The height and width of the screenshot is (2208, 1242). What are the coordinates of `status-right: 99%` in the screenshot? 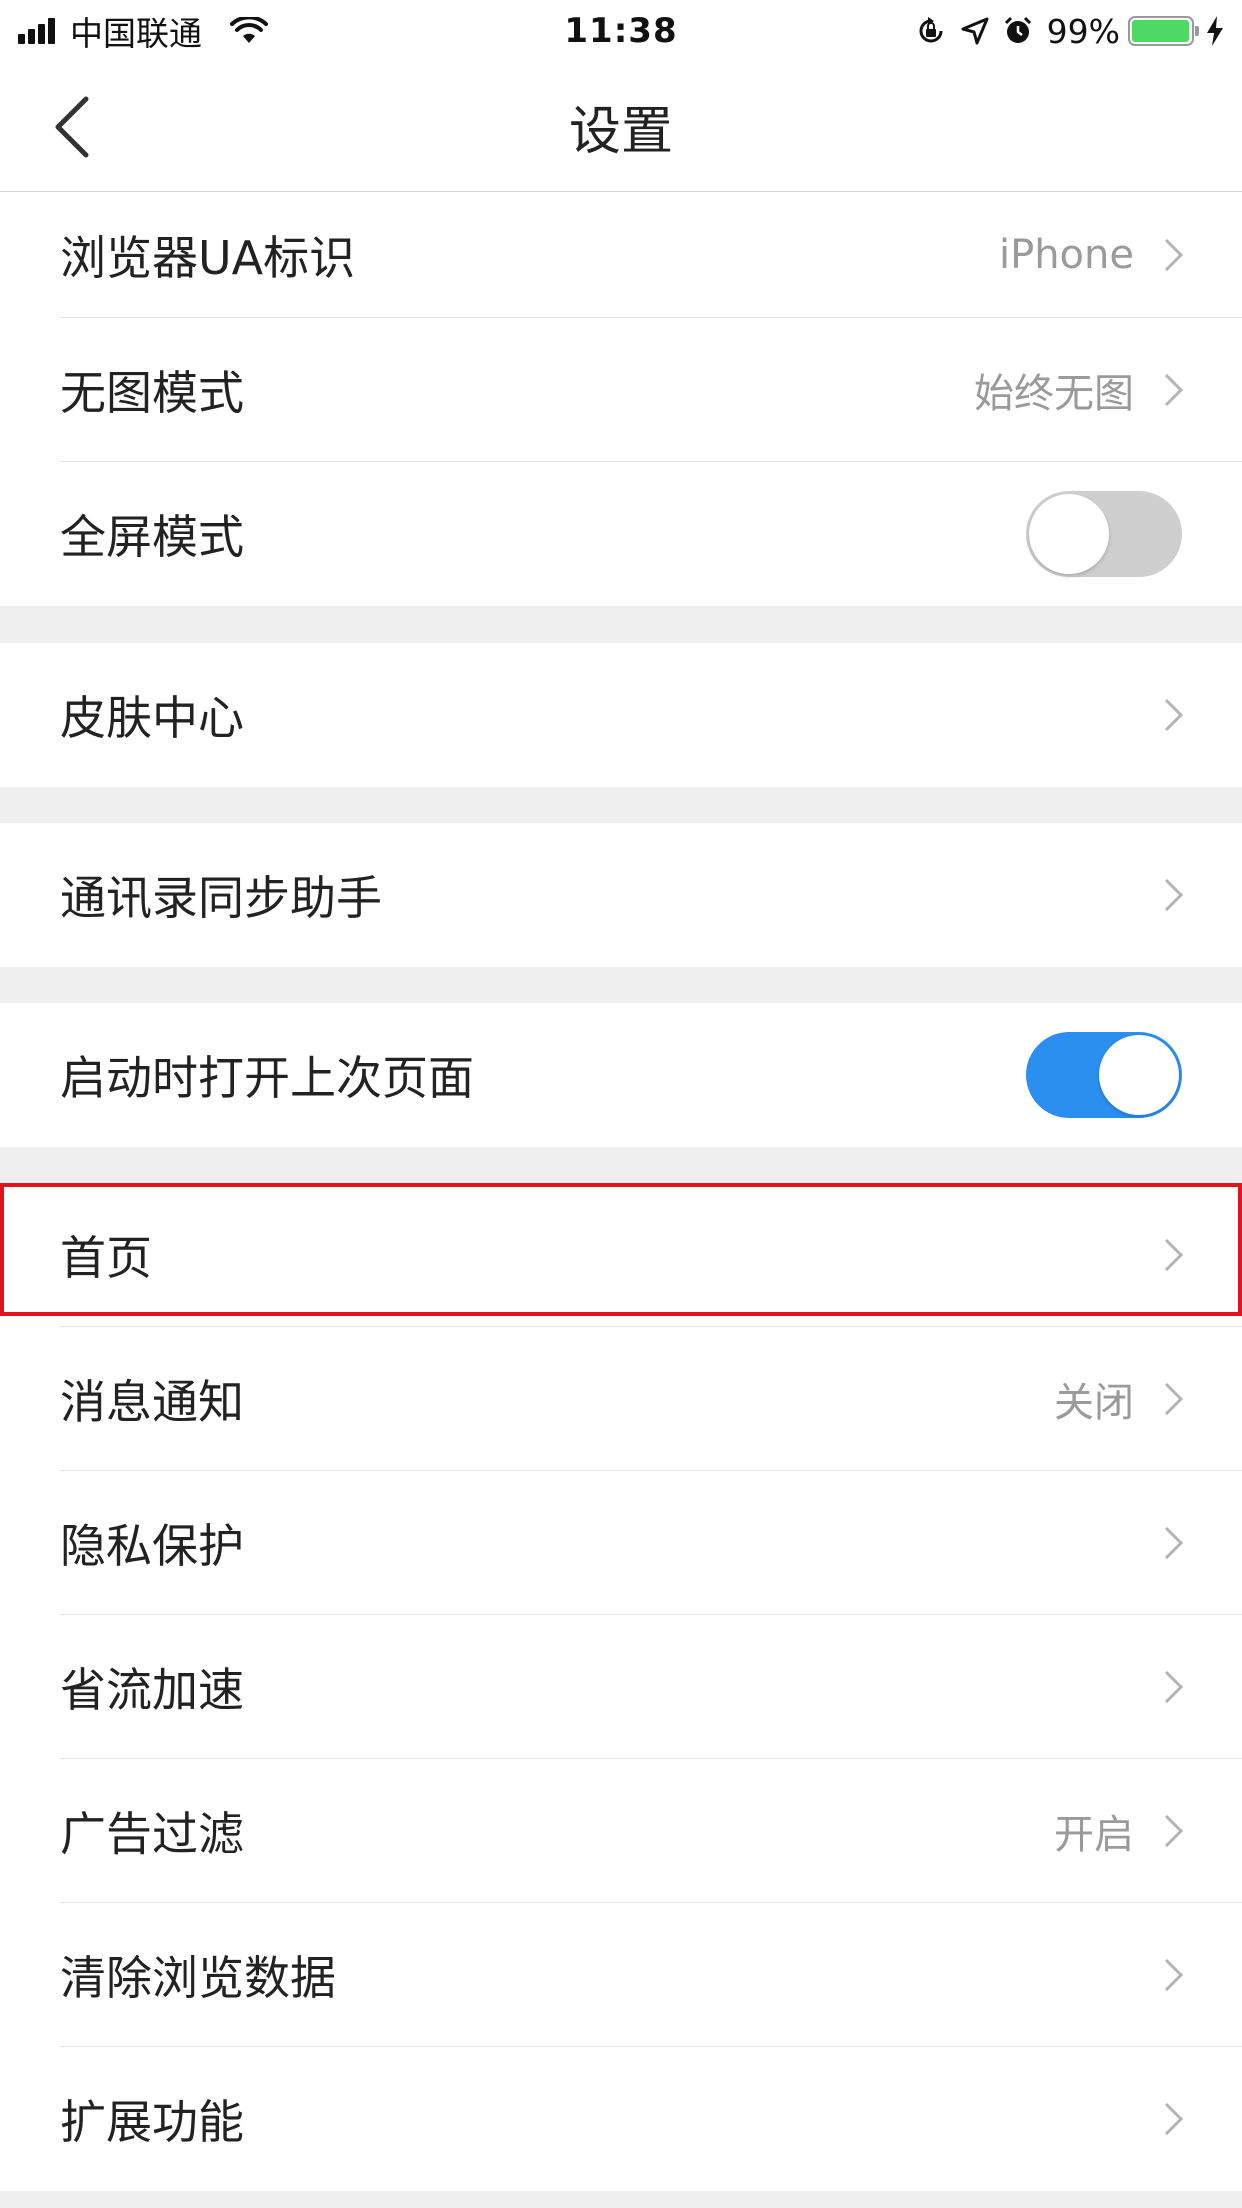 It's located at (1024, 31).